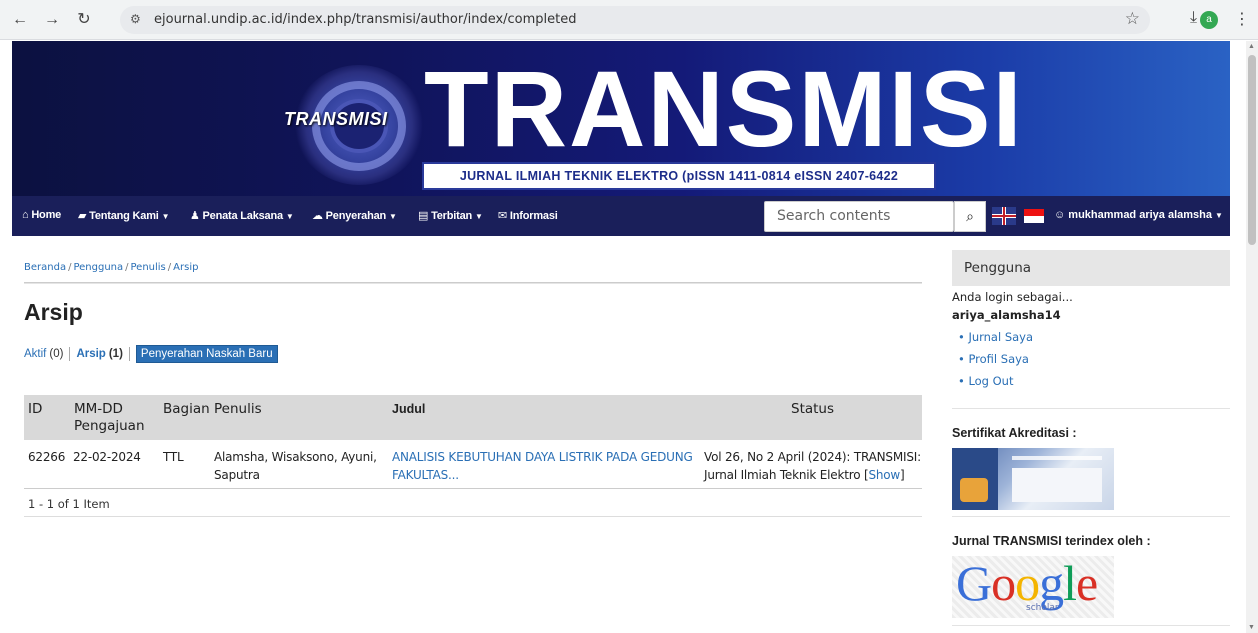 The height and width of the screenshot is (633, 1258). I want to click on row-authors: Alamsha, Wisaksono, Ayuni, Saputra, so click(295, 466).